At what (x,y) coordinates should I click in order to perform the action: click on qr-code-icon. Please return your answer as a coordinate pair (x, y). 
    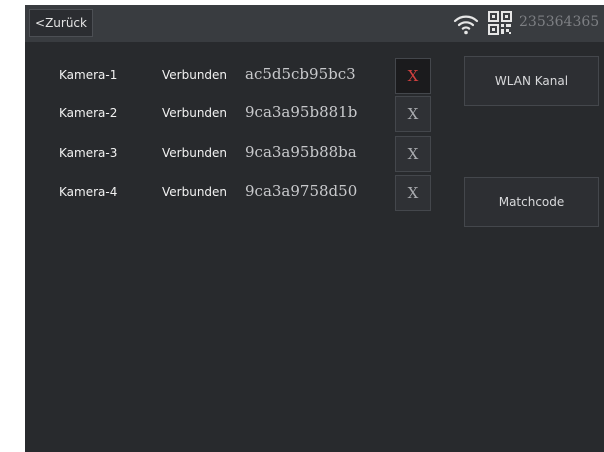
    Looking at the image, I should click on (500, 23).